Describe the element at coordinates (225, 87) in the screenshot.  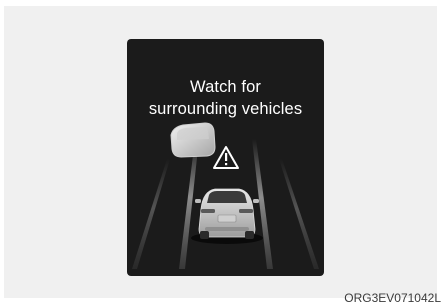
I see `warning-message-line1: Watch for` at that location.